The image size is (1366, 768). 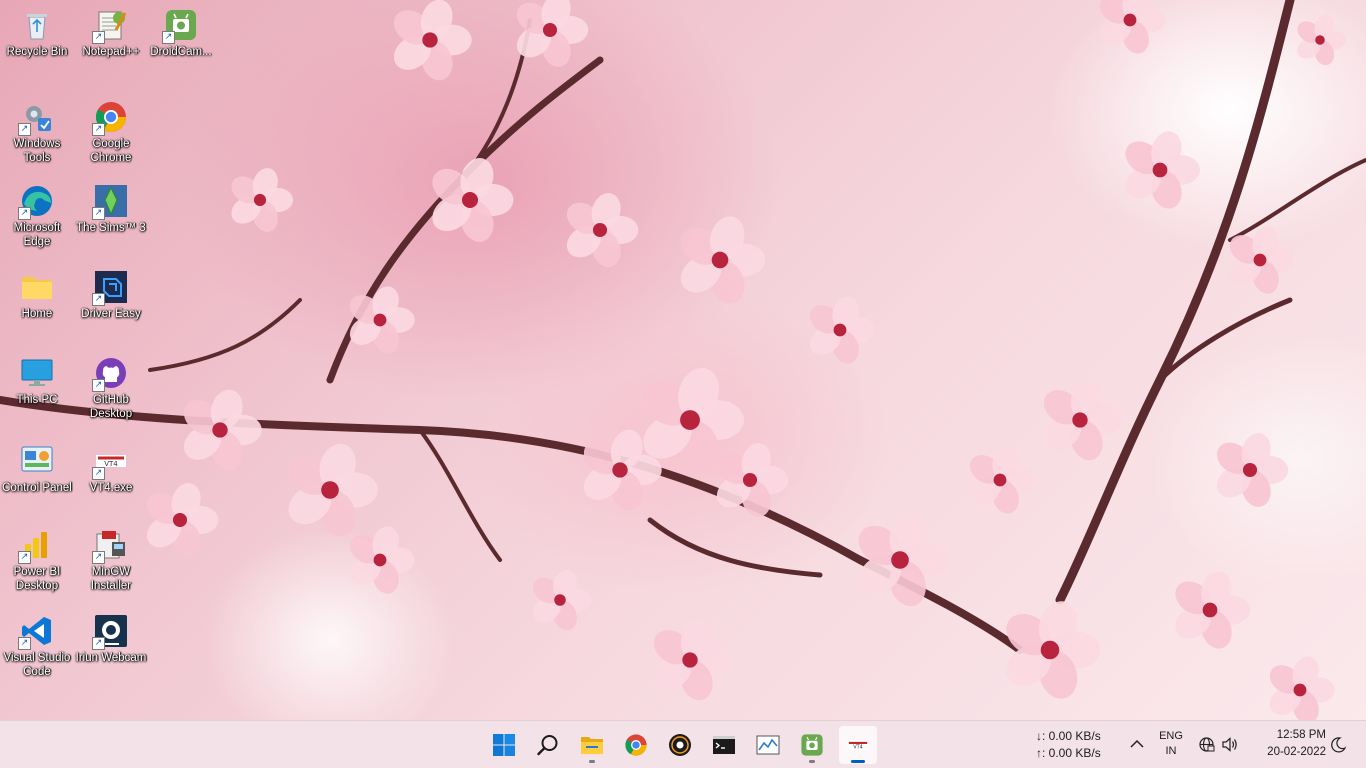 I want to click on desktop-icon-notepad-plus-plus: ↗ Notepad++, so click(x=111, y=31).